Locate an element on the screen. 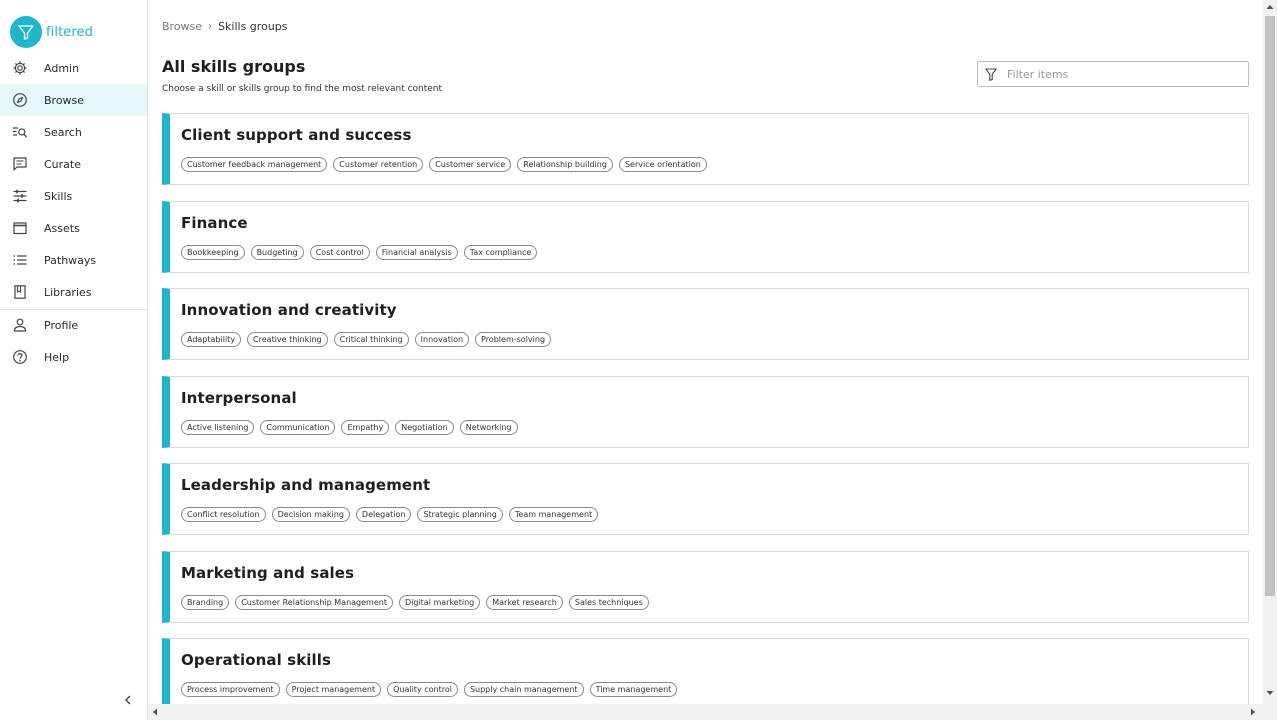 The image size is (1277, 720). chat-icon is located at coordinates (20, 164).